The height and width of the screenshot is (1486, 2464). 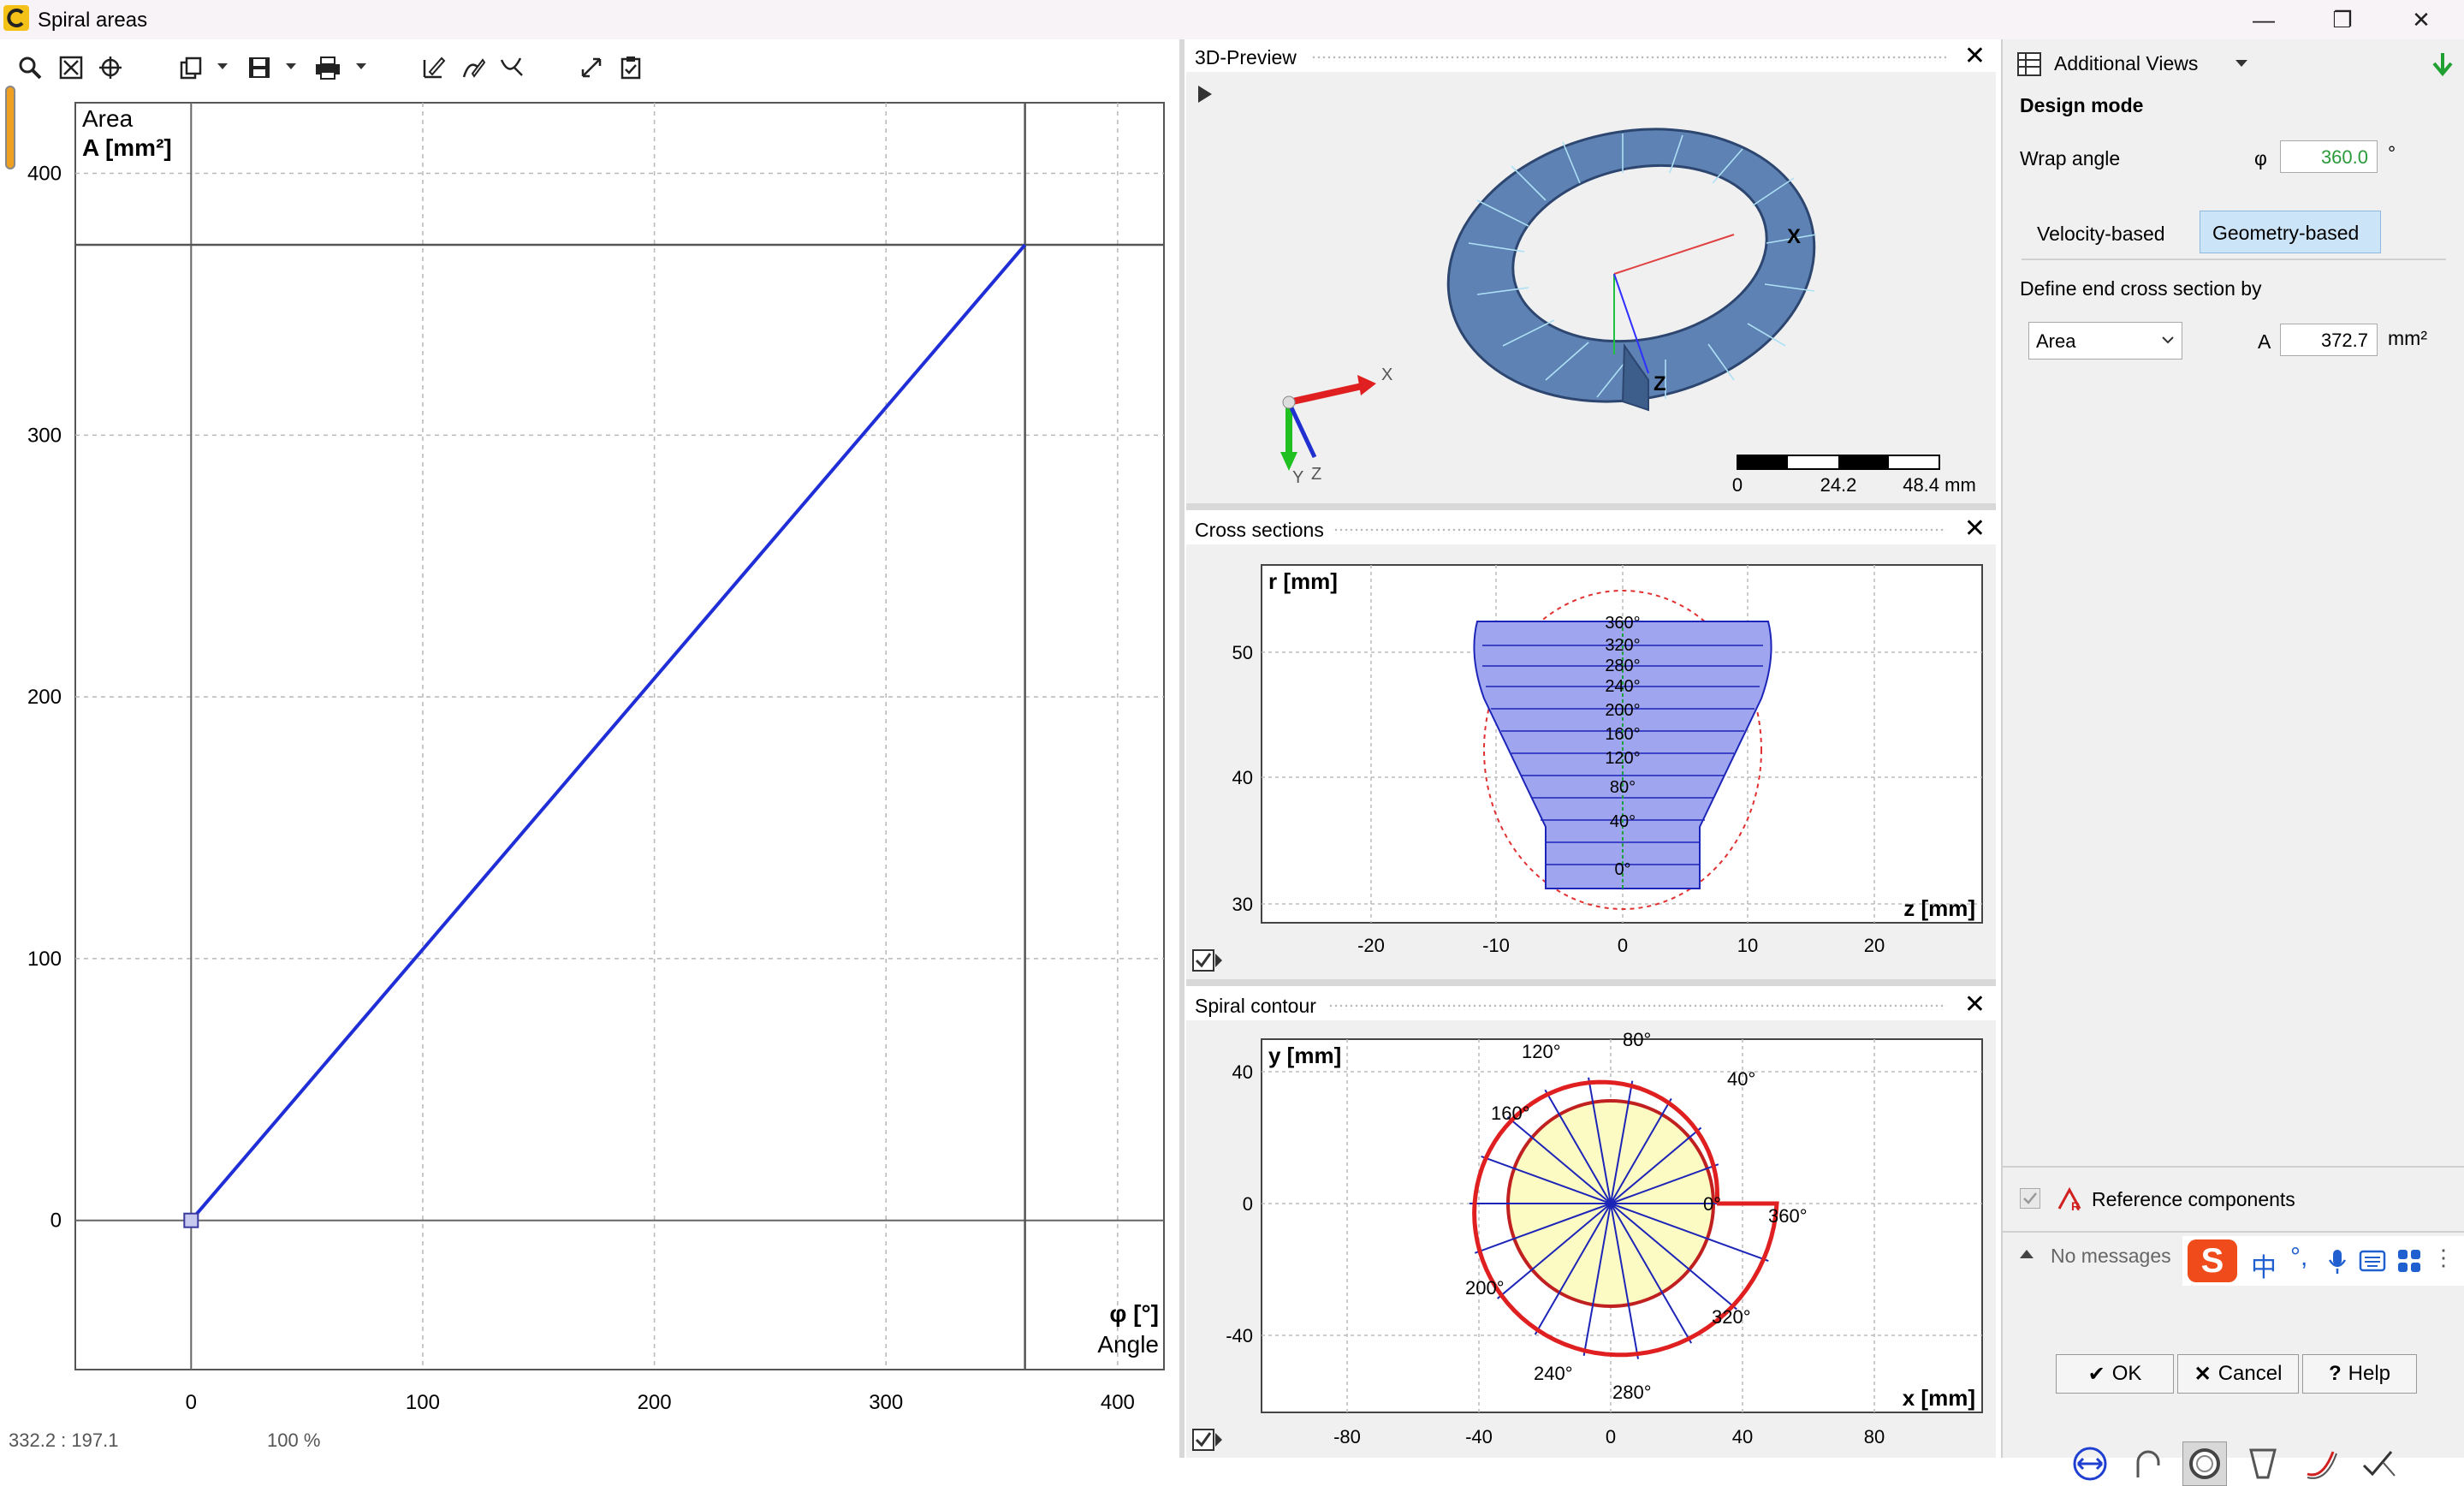 I want to click on help-button: ? Help, so click(x=2359, y=1374).